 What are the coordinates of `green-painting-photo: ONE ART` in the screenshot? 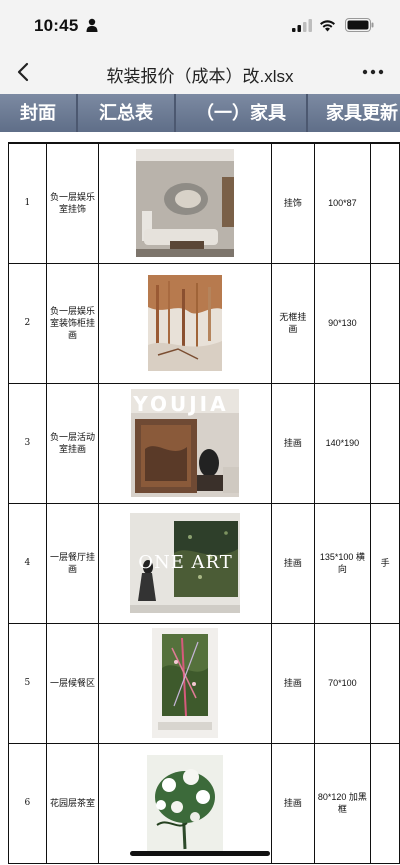 It's located at (185, 563).